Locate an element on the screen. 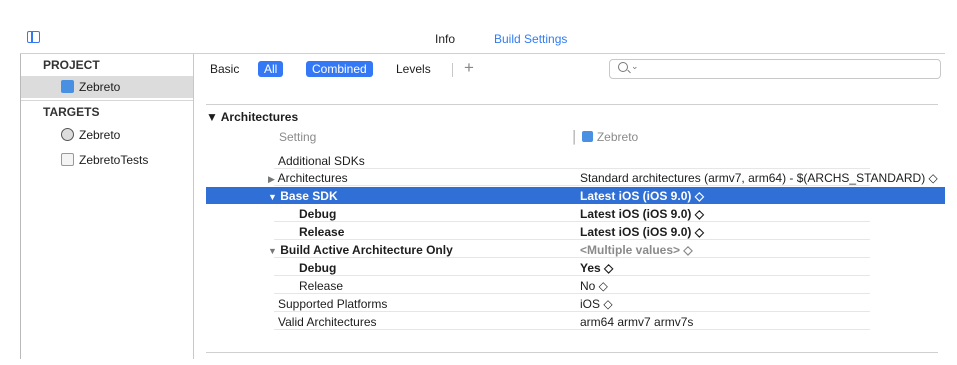  settings-filter-bar: Basic All Combined Levels + ⌄ is located at coordinates (569, 69).